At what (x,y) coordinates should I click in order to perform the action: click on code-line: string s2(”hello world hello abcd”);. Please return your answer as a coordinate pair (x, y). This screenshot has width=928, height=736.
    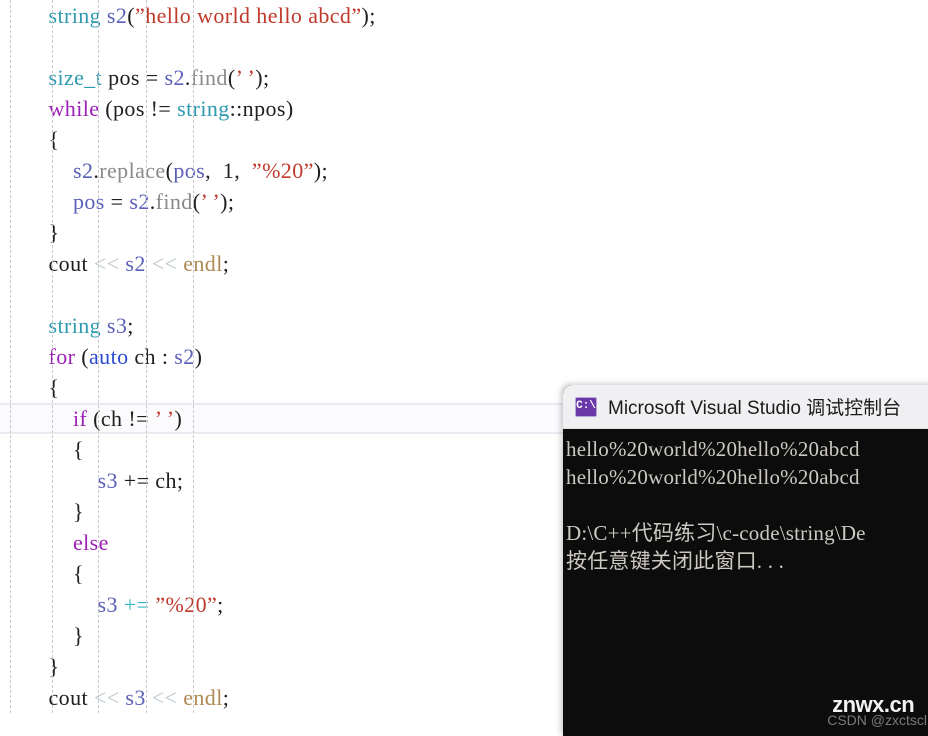
    Looking at the image, I should click on (464, 15).